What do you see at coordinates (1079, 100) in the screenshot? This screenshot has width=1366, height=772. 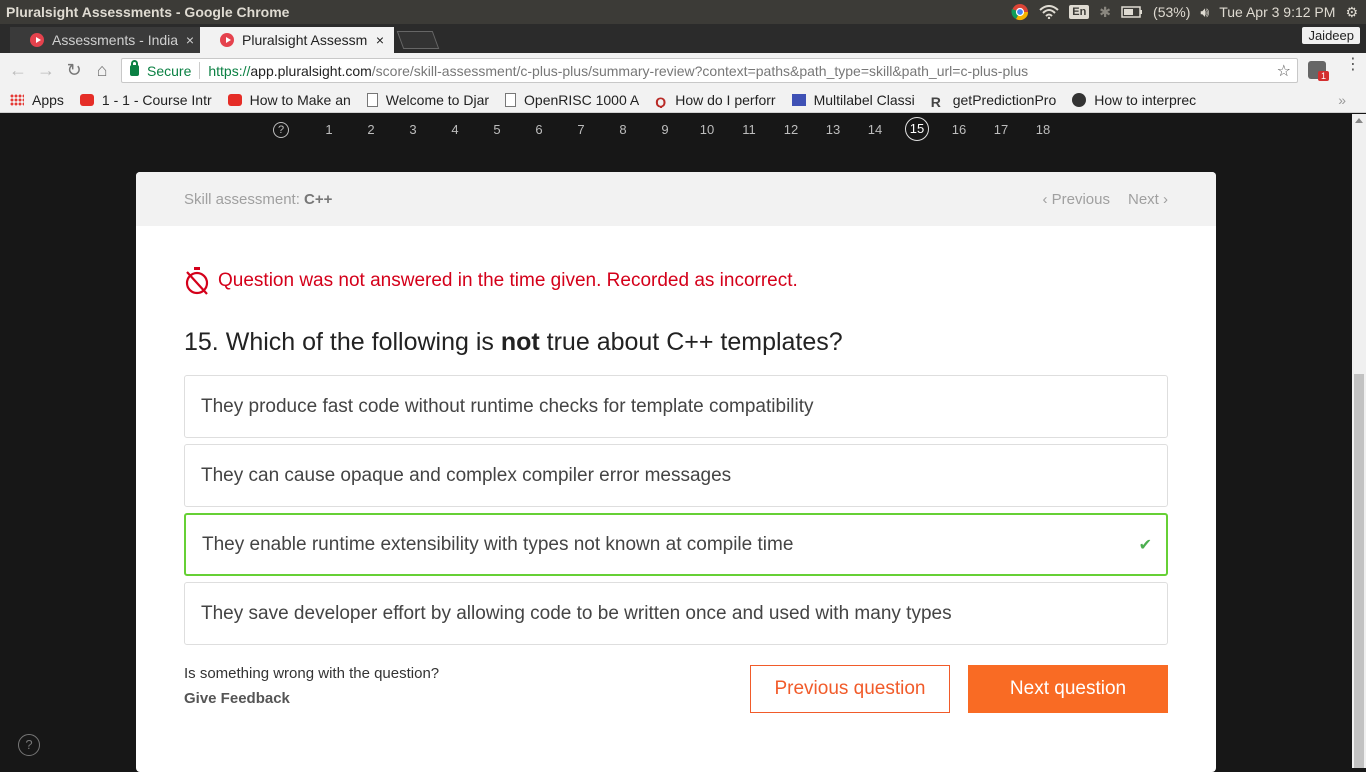 I see `github-icon` at bounding box center [1079, 100].